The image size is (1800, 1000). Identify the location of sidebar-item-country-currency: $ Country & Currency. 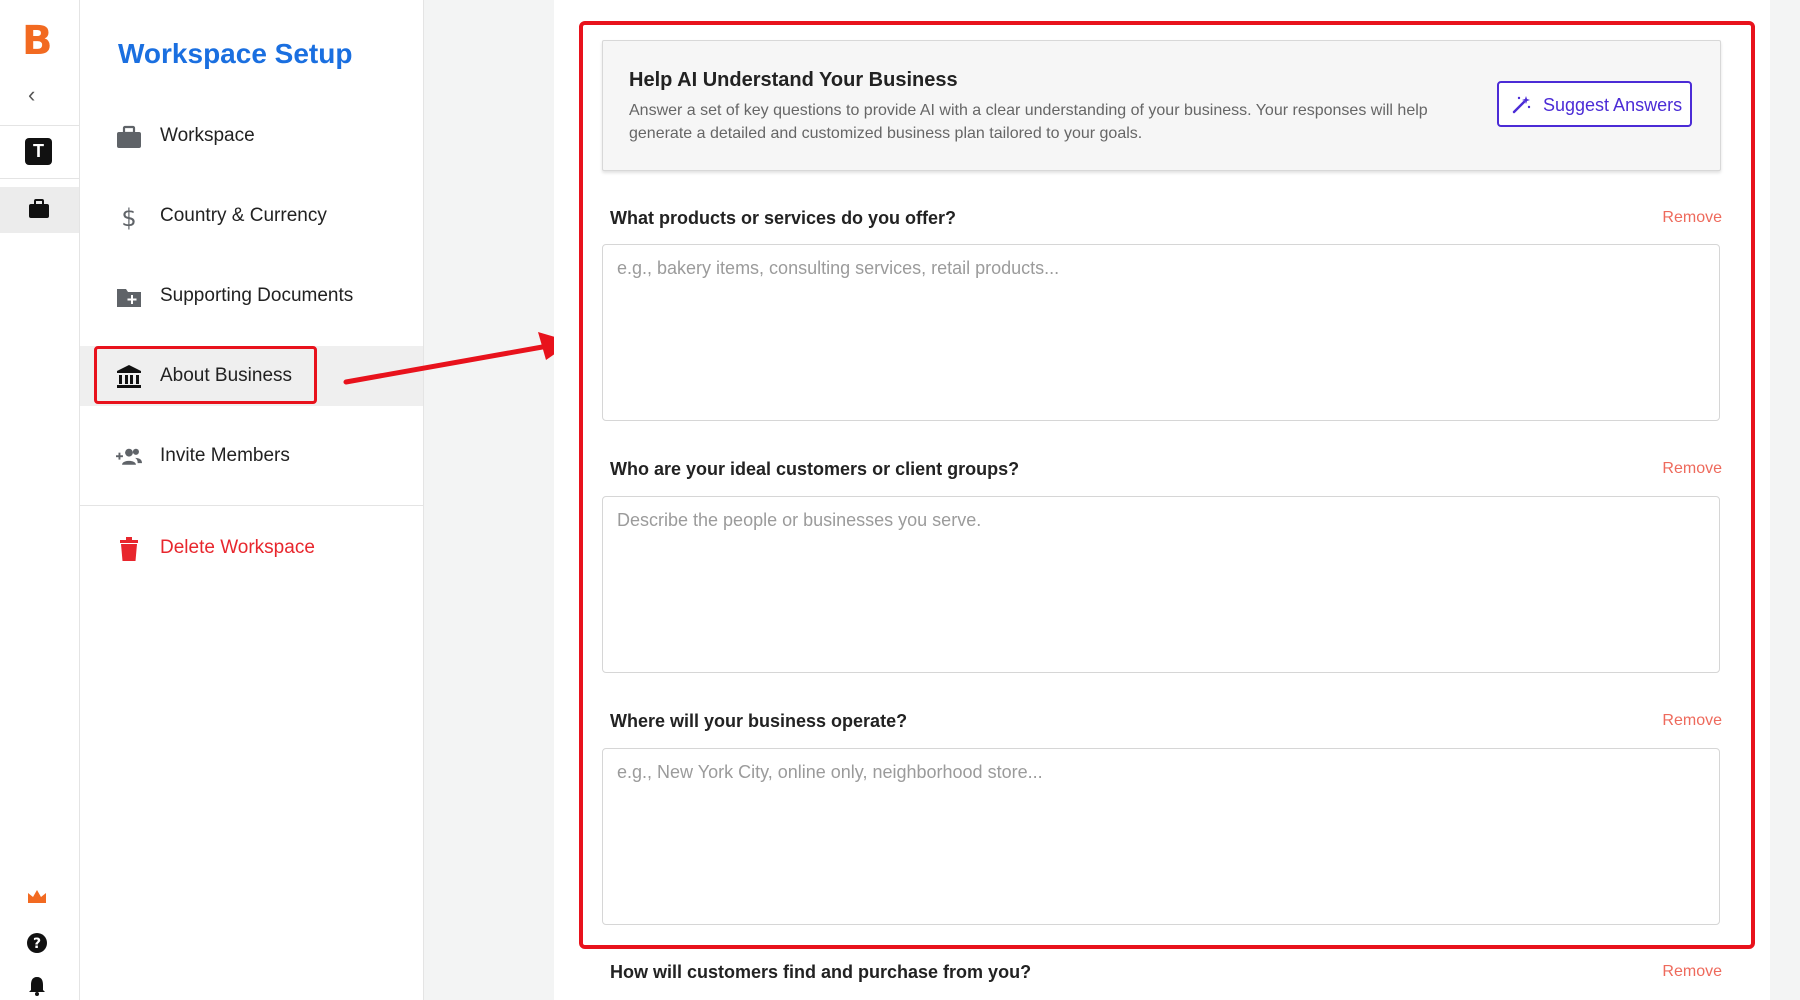
(251, 216).